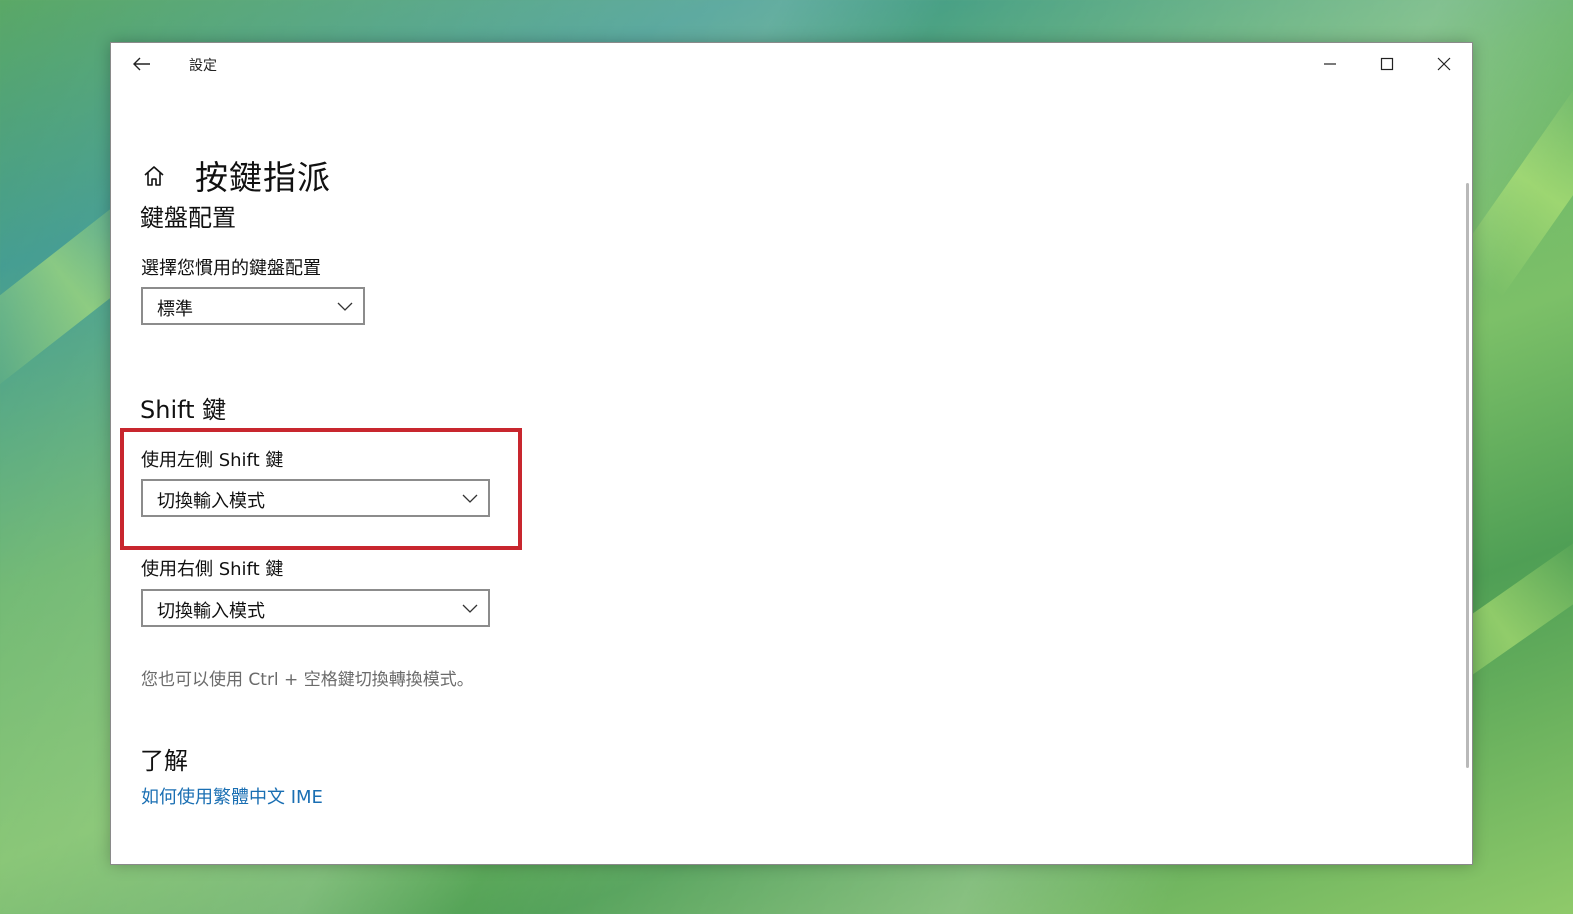  What do you see at coordinates (232, 796) in the screenshot?
I see `ime-help-link: 如何使用繁體中文 IME` at bounding box center [232, 796].